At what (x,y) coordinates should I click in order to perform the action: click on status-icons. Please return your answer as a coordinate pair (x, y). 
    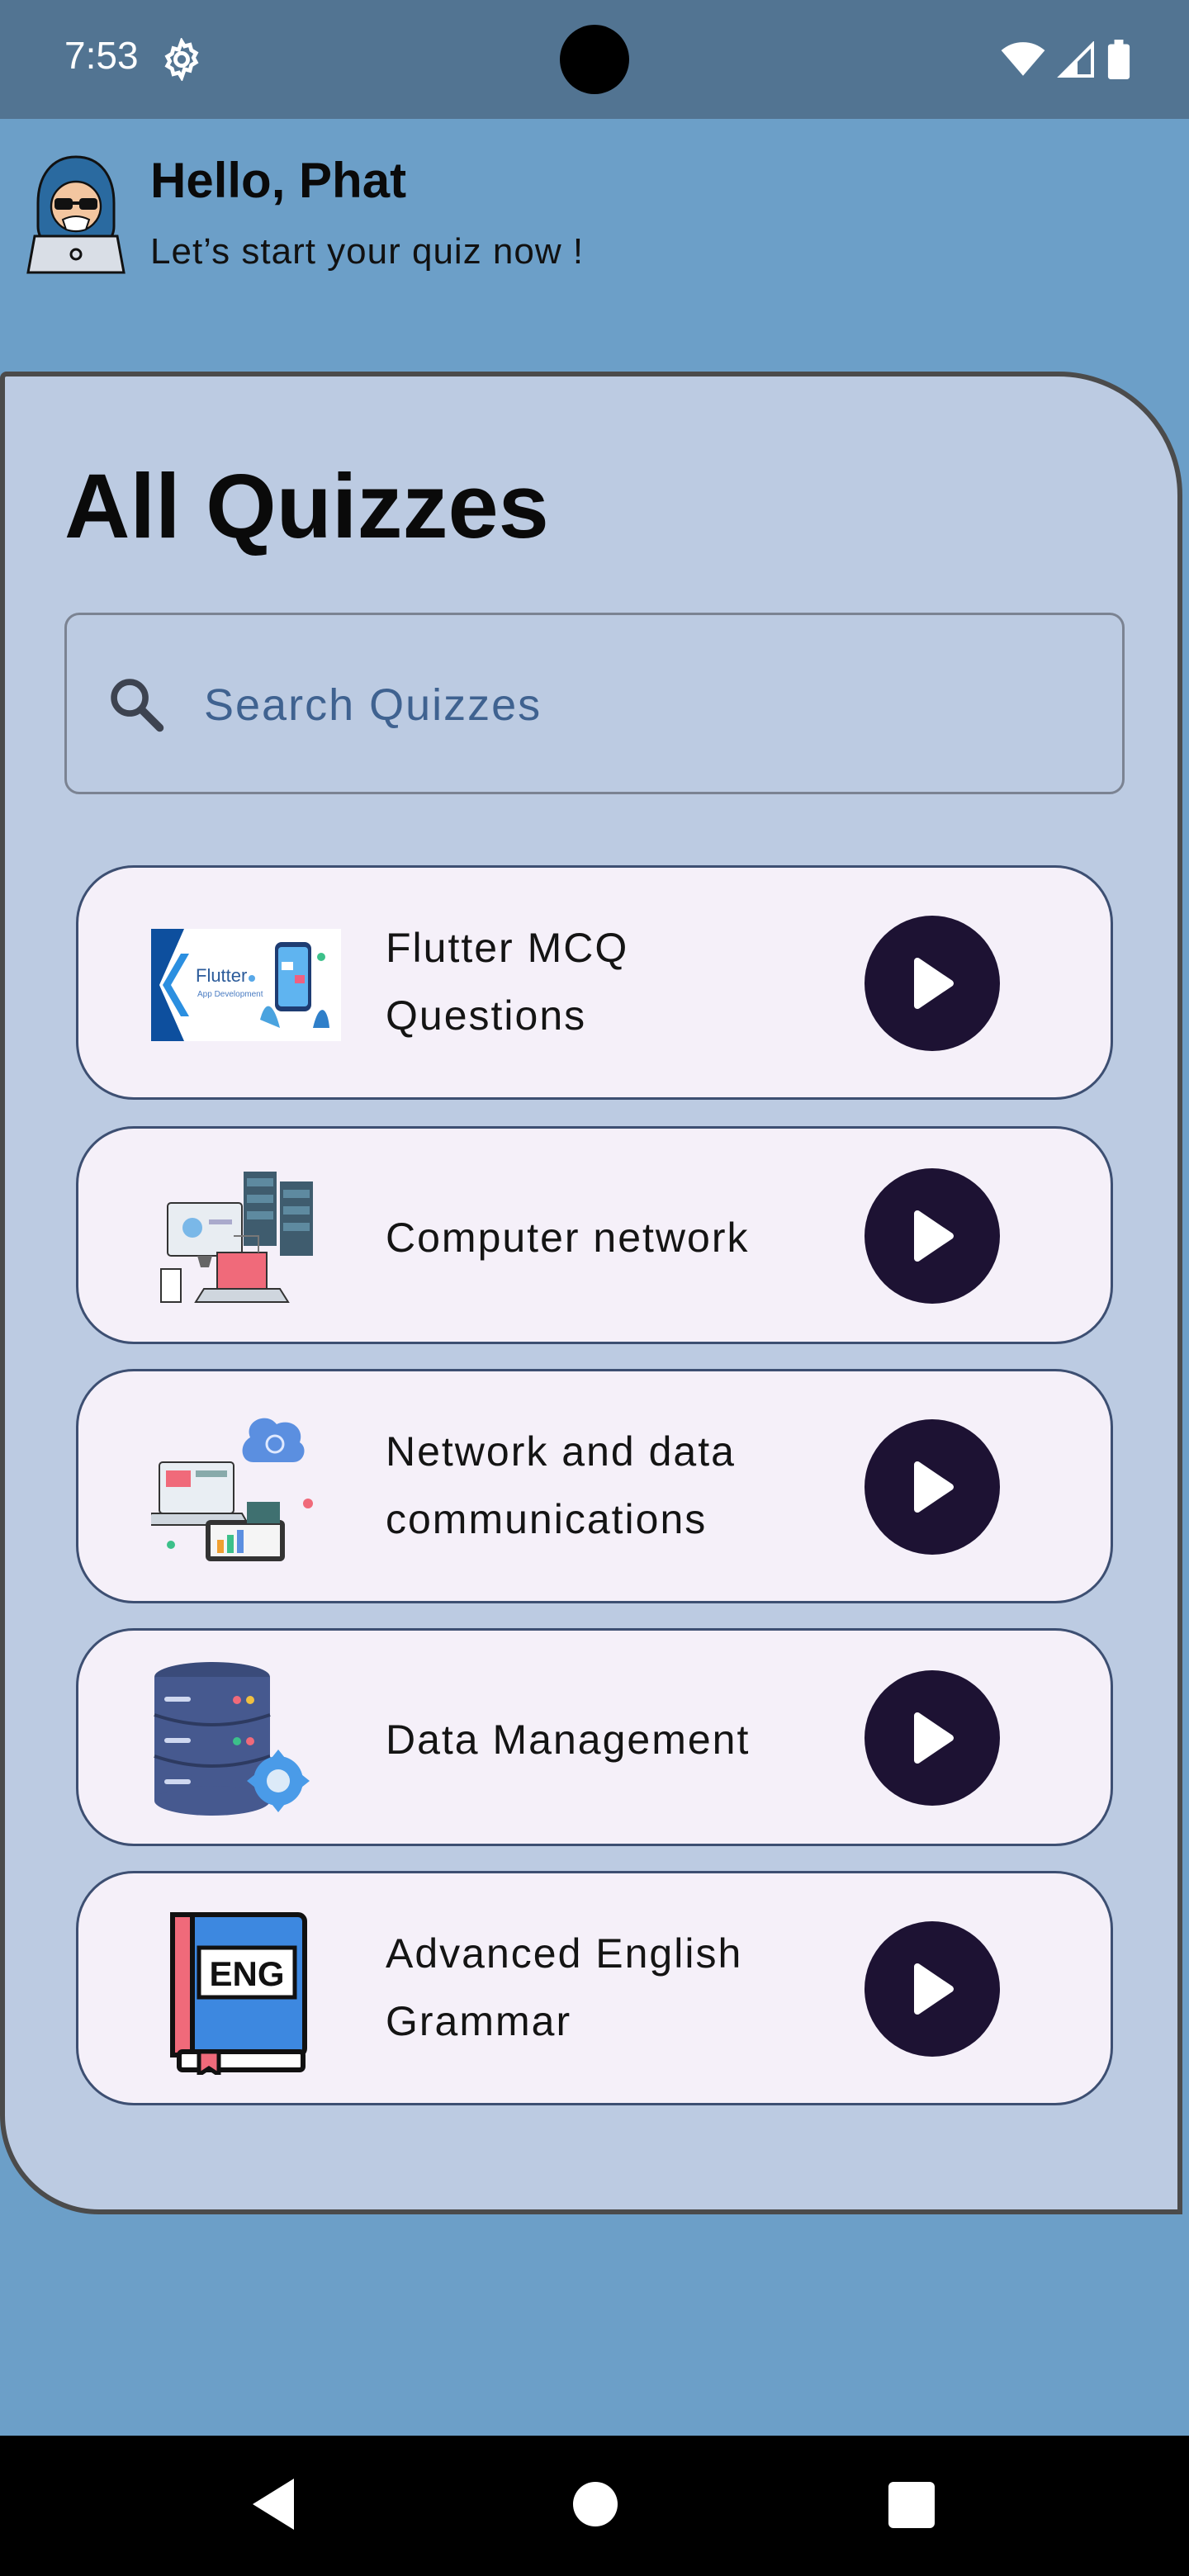
    Looking at the image, I should click on (1066, 59).